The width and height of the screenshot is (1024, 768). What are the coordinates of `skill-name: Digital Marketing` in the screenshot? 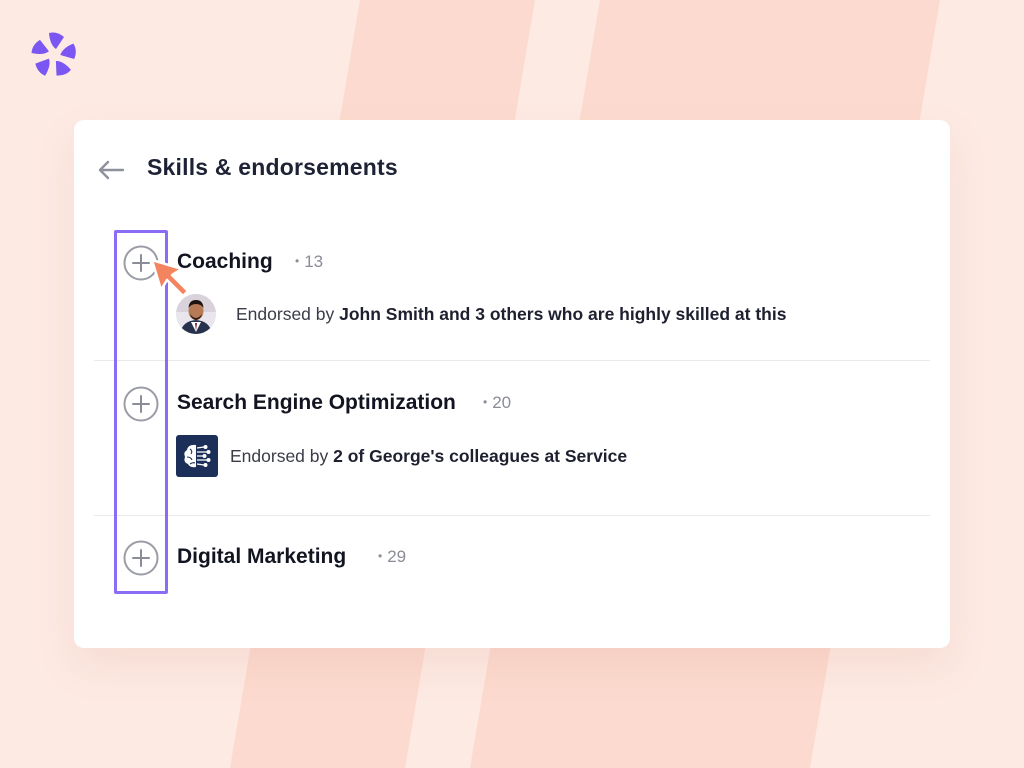 It's located at (261, 557).